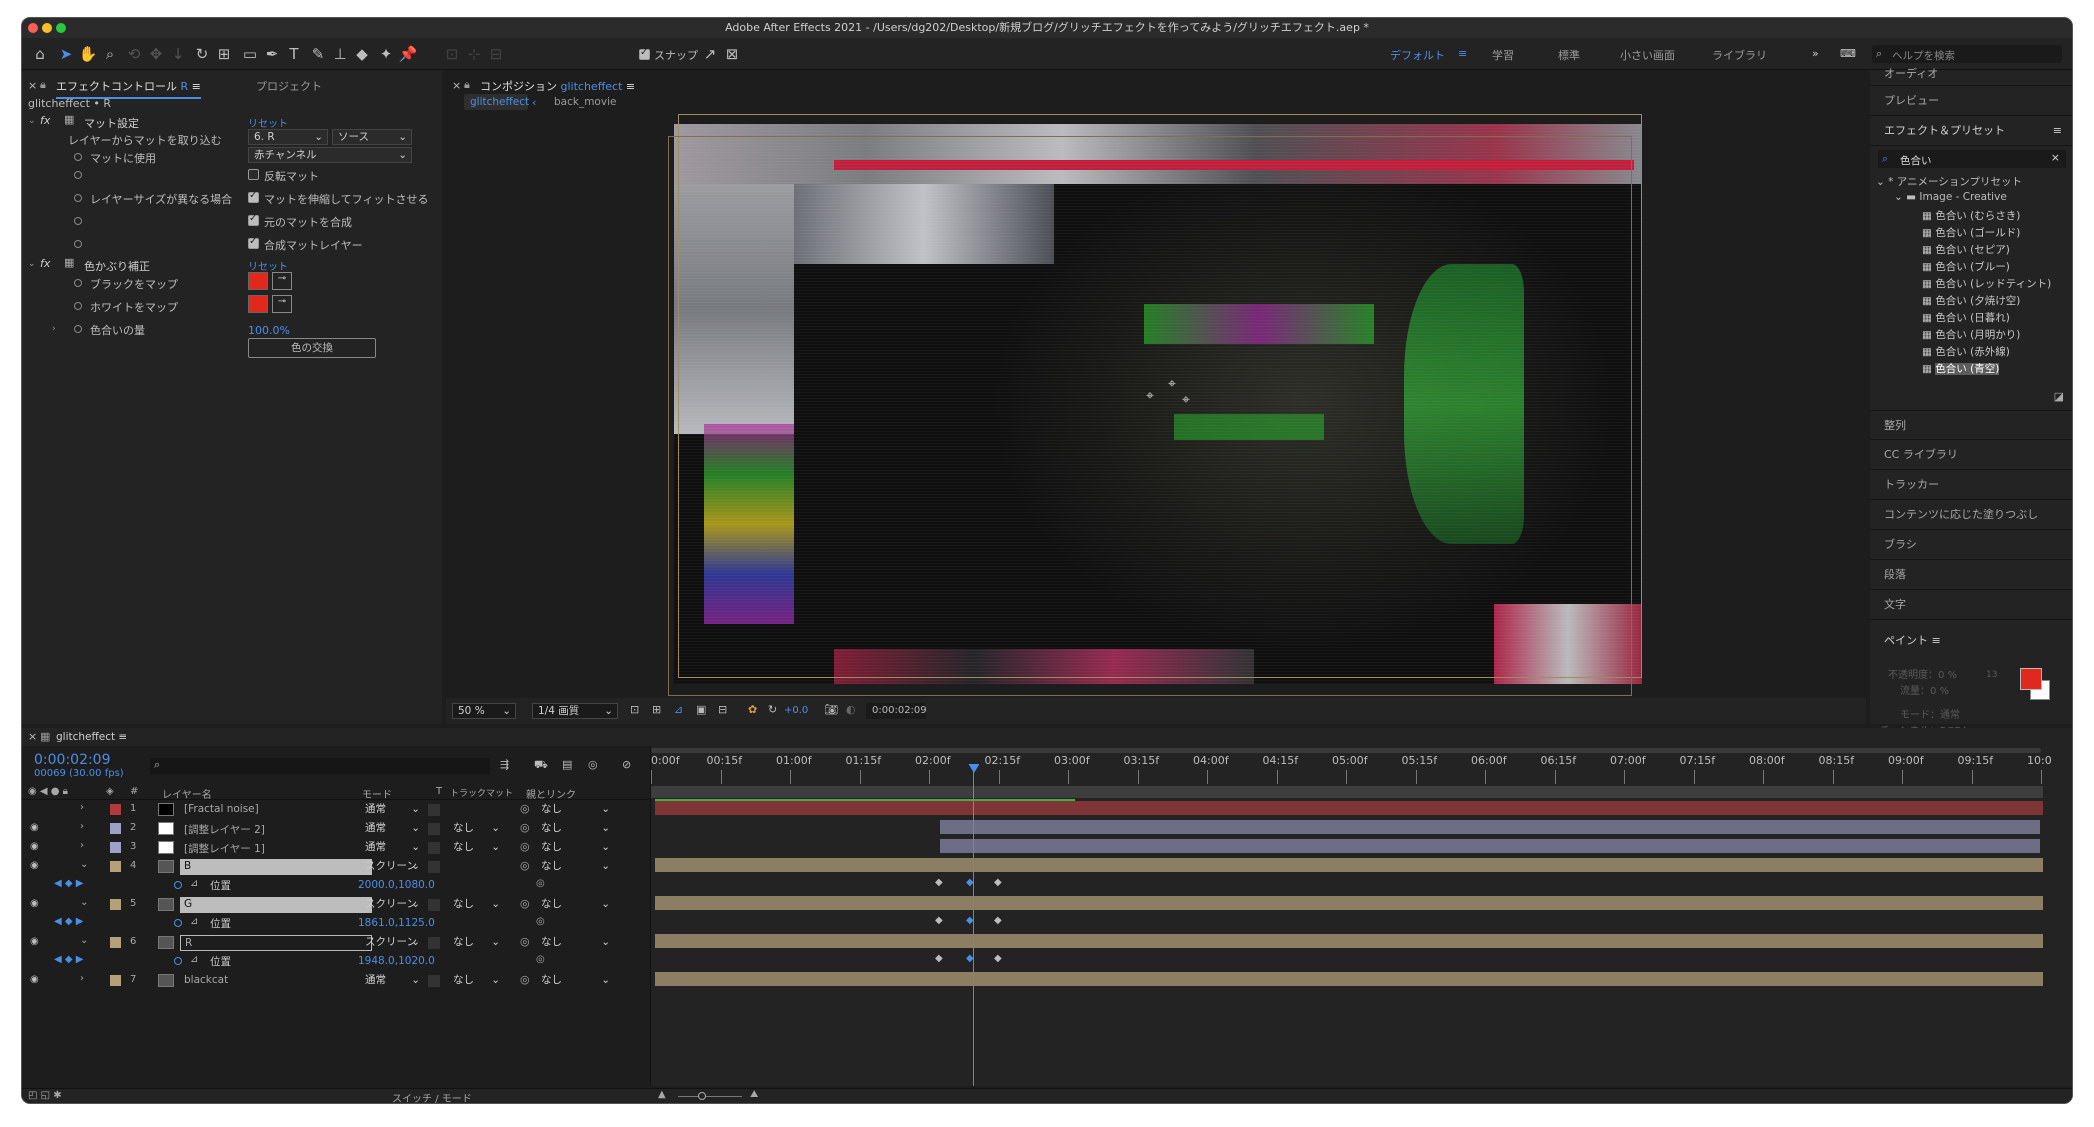 This screenshot has height=1127, width=2094. What do you see at coordinates (732, 54) in the screenshot?
I see `snap-grid-icon: ⊠` at bounding box center [732, 54].